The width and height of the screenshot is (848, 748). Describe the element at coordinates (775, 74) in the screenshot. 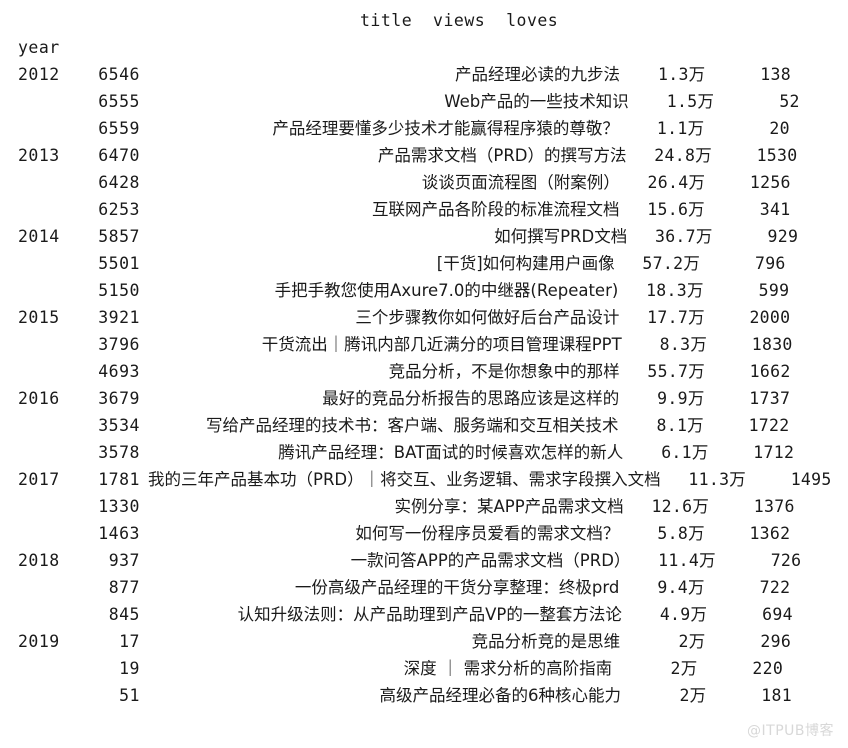

I see `cell-loves: 138` at that location.